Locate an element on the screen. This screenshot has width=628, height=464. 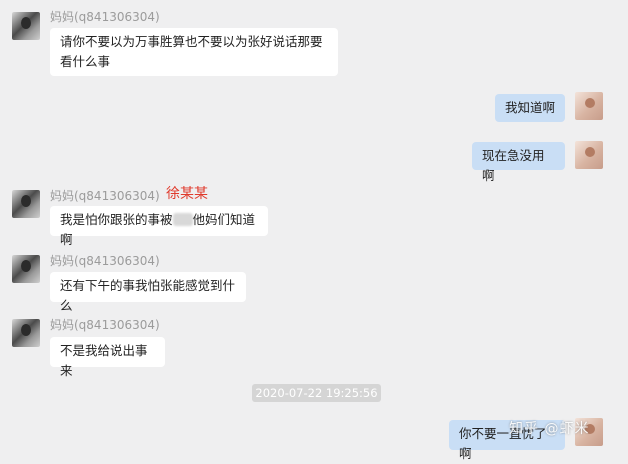
message-text: 不是我给说出事来 is located at coordinates (104, 360).